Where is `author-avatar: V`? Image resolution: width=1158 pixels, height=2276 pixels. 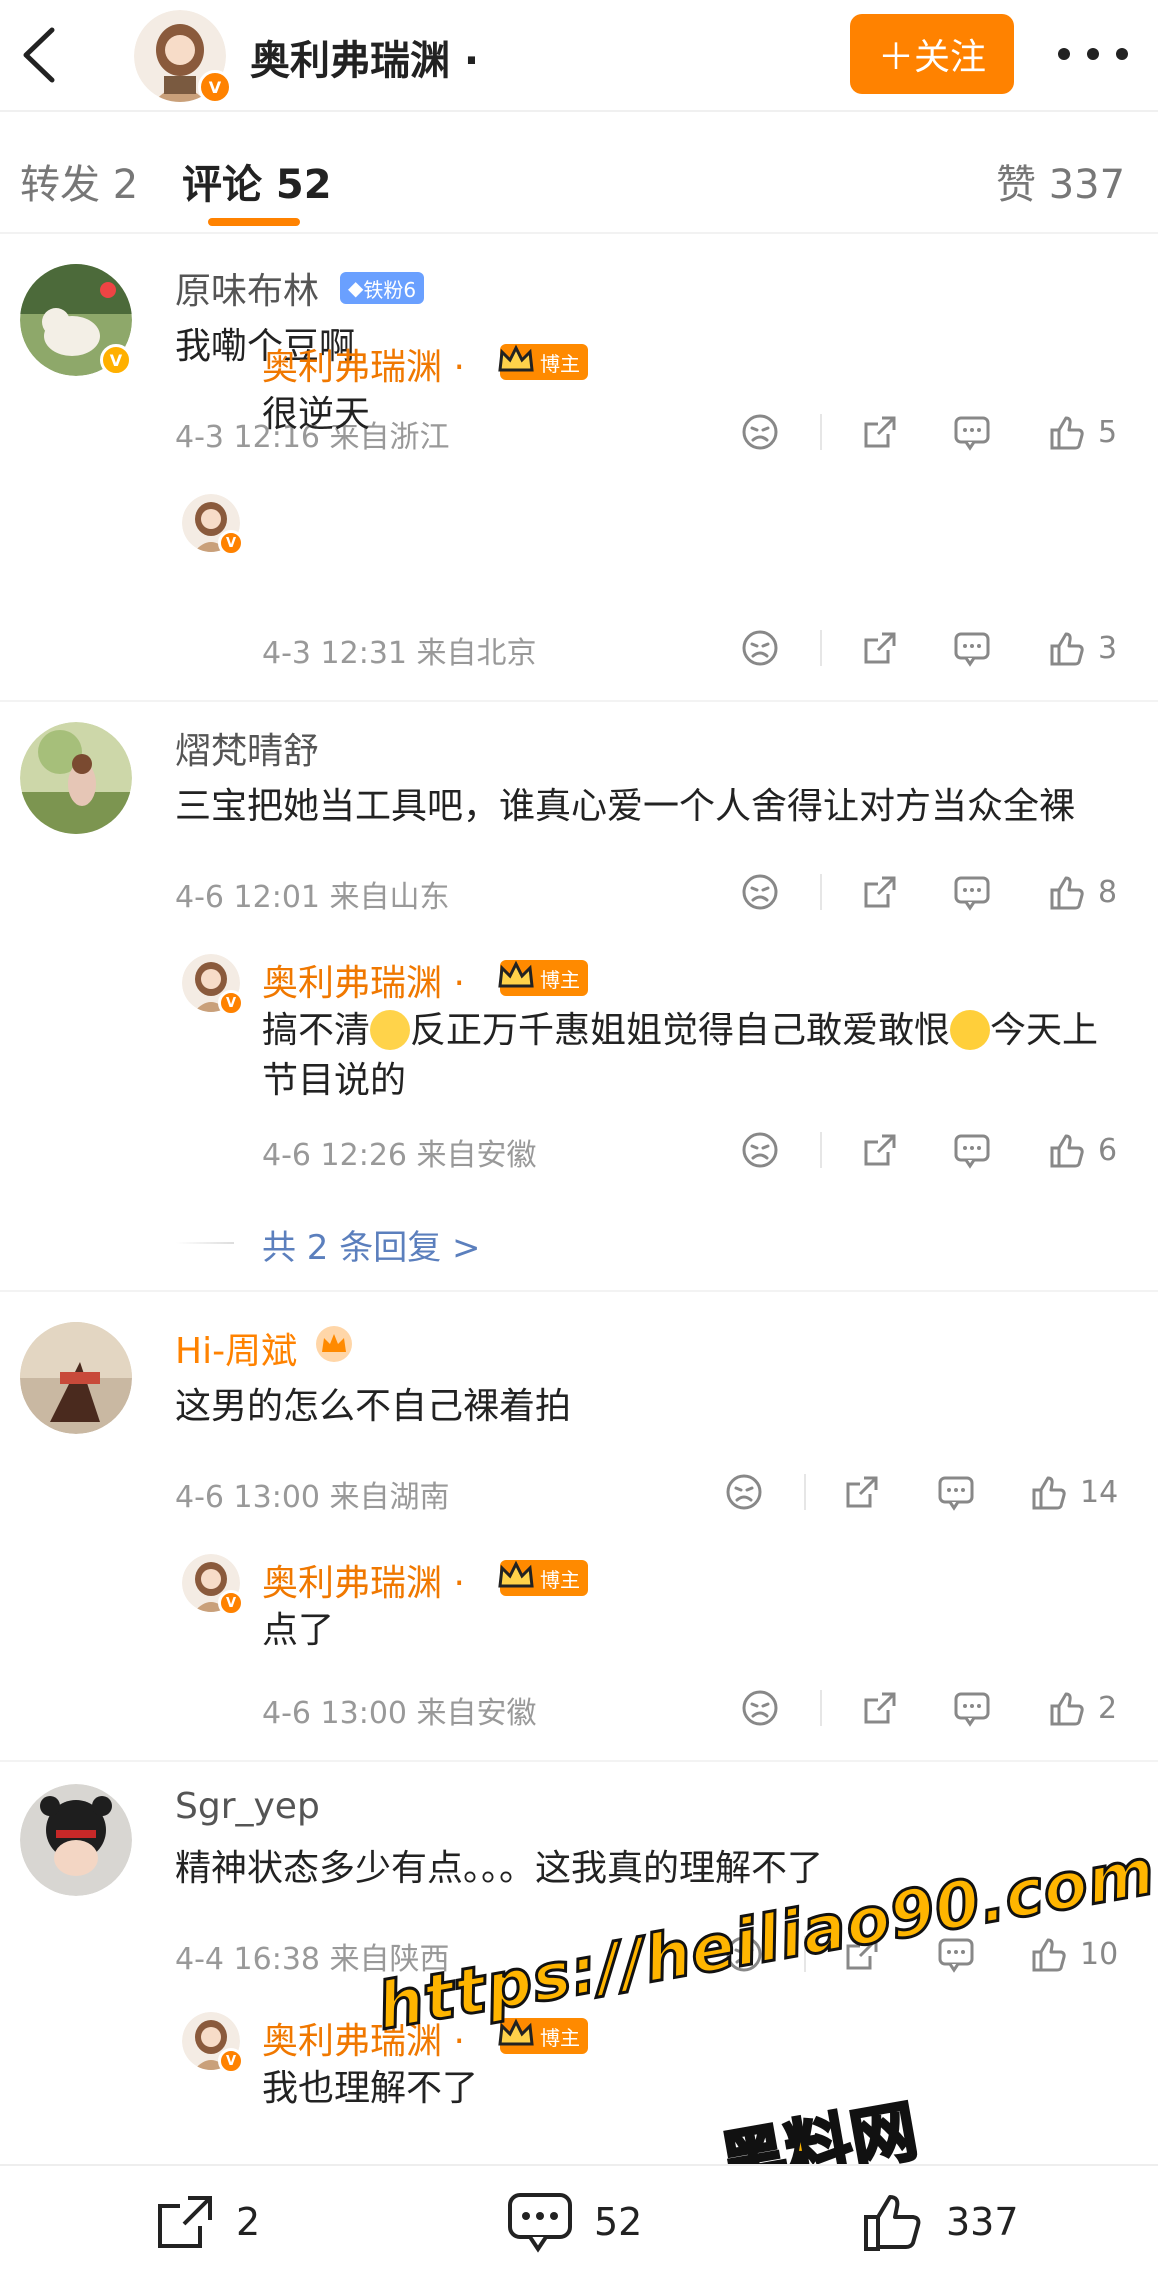
author-avatar: V is located at coordinates (183, 57).